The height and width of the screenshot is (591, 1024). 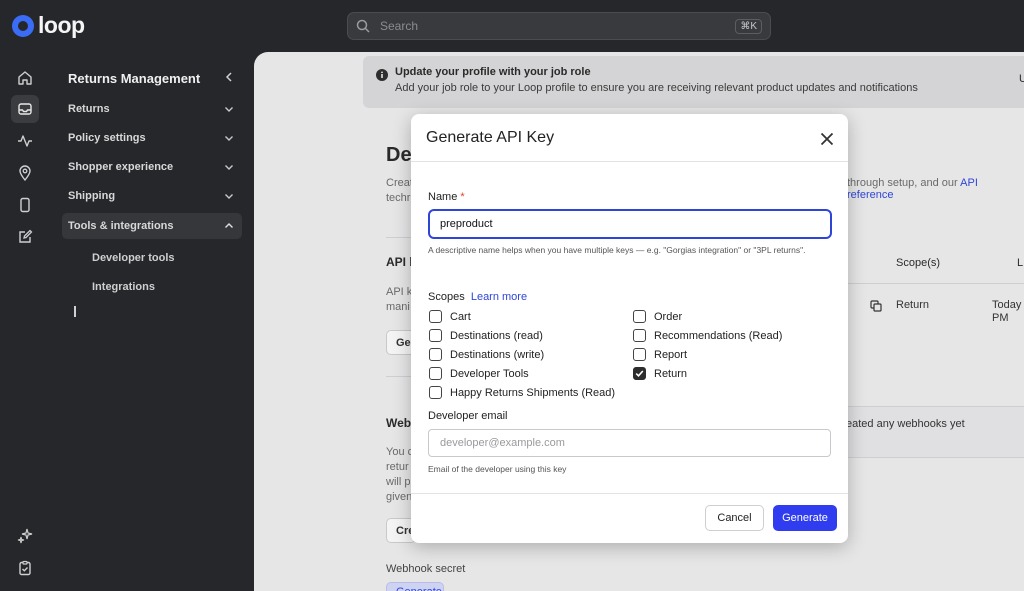 I want to click on icon-rail, so click(x=25, y=321).